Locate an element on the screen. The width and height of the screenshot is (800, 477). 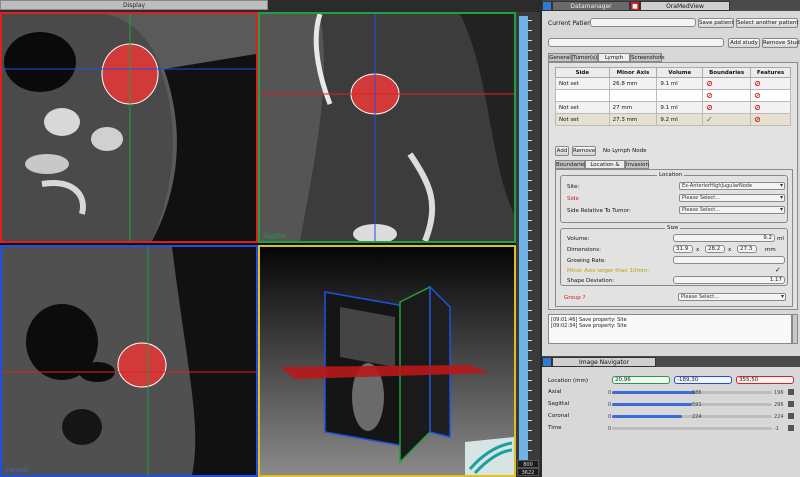
current-patient-field is located at coordinates (643, 22).